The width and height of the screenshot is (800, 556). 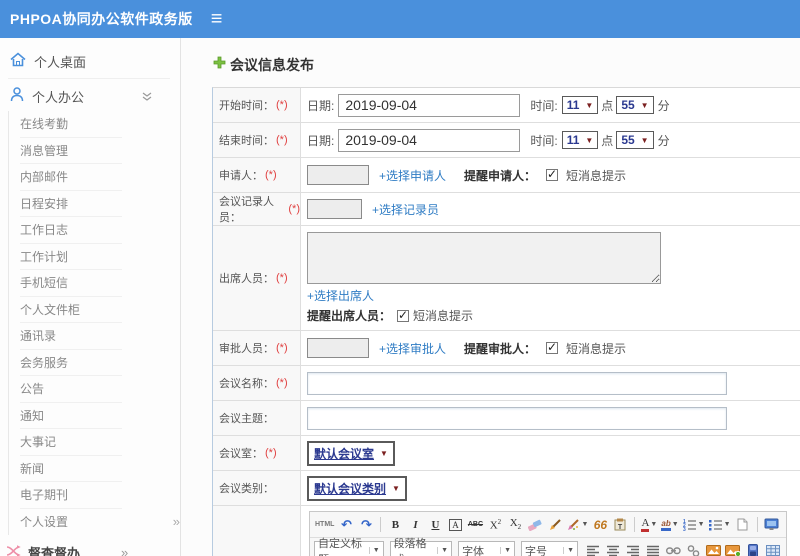 I want to click on time-label: 时间:, so click(x=544, y=140).